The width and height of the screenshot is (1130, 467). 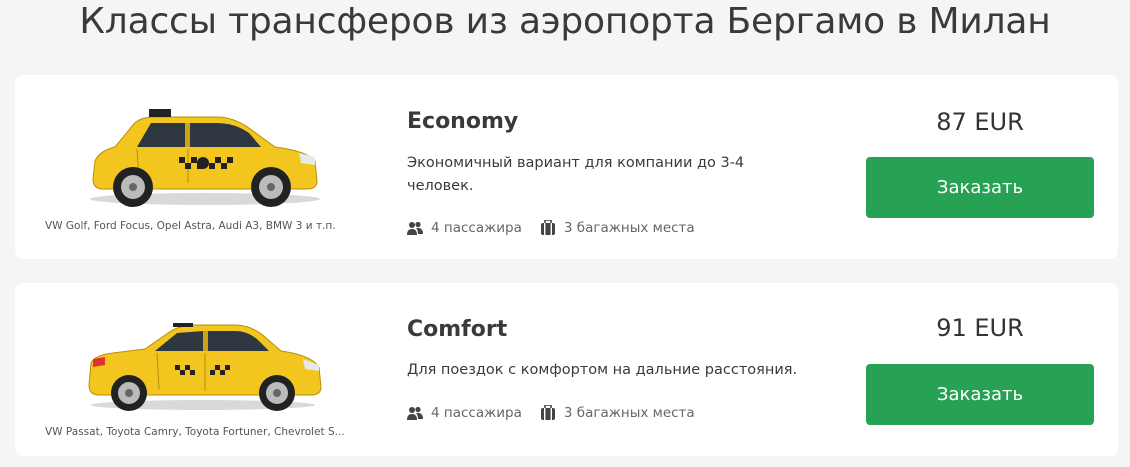 What do you see at coordinates (980, 122) in the screenshot?
I see `price: 87 EUR` at bounding box center [980, 122].